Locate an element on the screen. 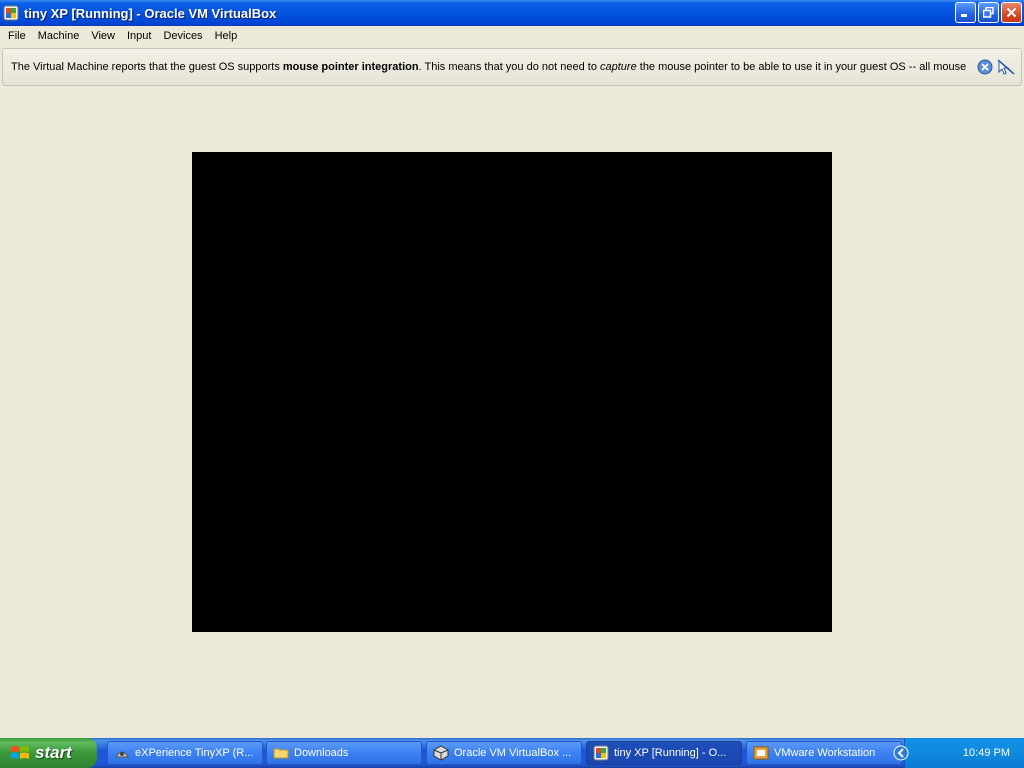 The image size is (1024, 768). banner-bold-text: mouse pointer integration is located at coordinates (350, 67).